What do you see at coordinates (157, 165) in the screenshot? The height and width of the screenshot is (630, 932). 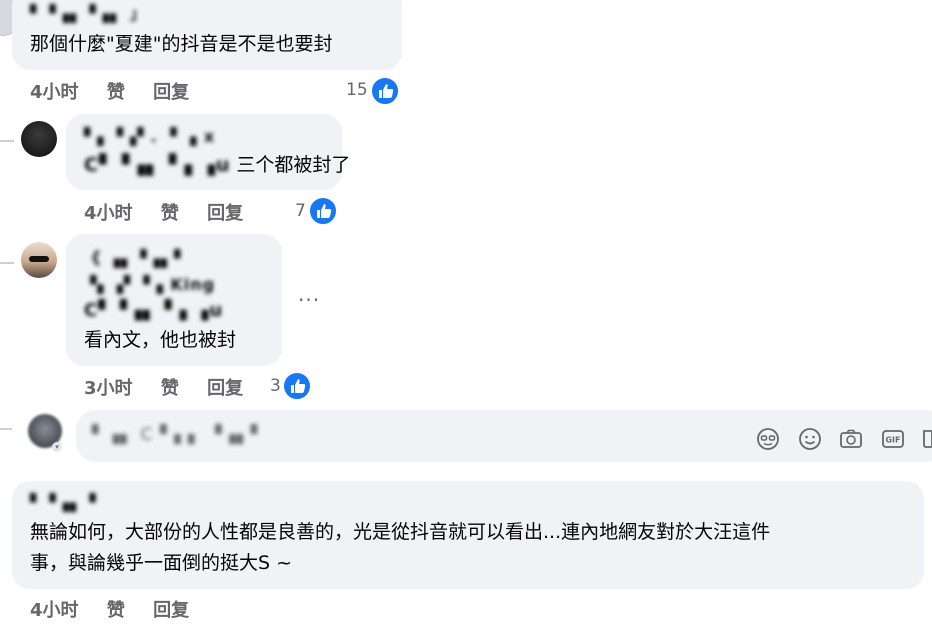 I see `comment-2-mention: C▘▝▗▖▝ ▖▗u` at bounding box center [157, 165].